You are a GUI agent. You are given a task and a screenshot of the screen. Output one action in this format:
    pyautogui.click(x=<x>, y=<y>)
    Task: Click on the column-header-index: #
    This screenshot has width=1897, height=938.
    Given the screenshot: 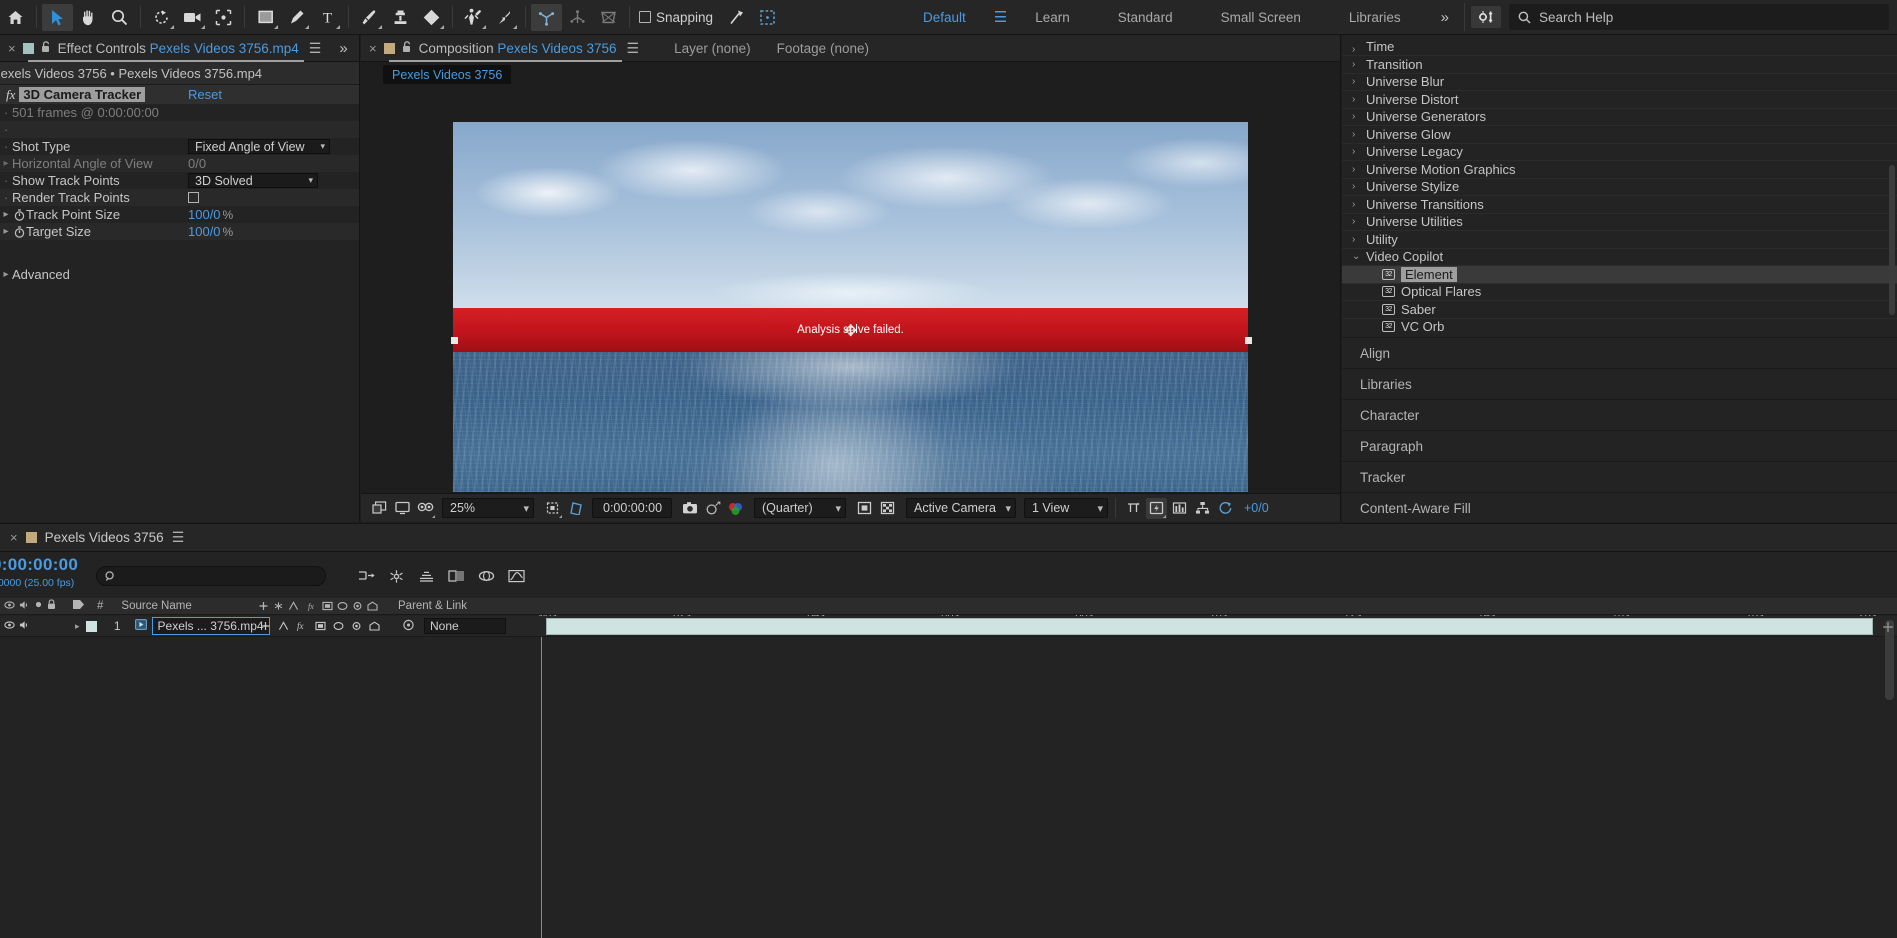 What is the action you would take?
    pyautogui.click(x=100, y=606)
    